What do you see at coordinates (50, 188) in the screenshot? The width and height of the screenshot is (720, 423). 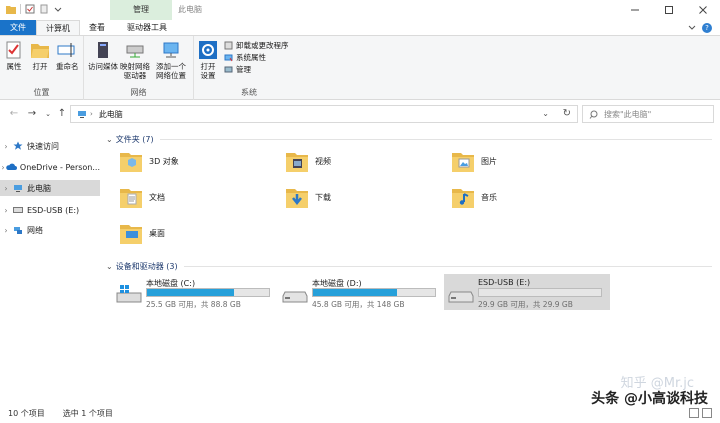 I see `sidebar-item-this-pc: › 此电脑` at bounding box center [50, 188].